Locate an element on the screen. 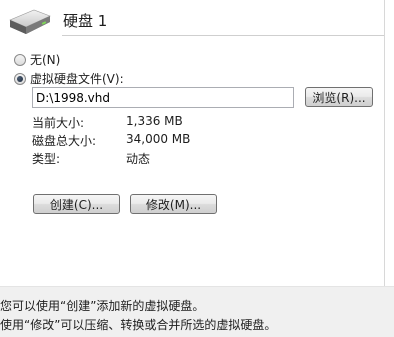 The width and height of the screenshot is (394, 337). current-size-label: 当前大小: is located at coordinates (58, 123).